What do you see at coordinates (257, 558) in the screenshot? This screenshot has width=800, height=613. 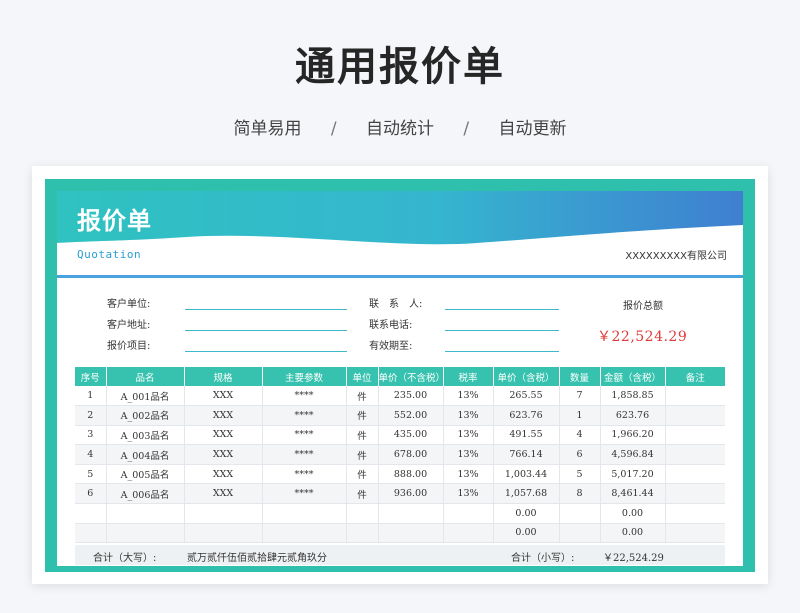 I see `summary-upper-value: 贰万贰仟伍佰贰拾肆元贰角玖分` at bounding box center [257, 558].